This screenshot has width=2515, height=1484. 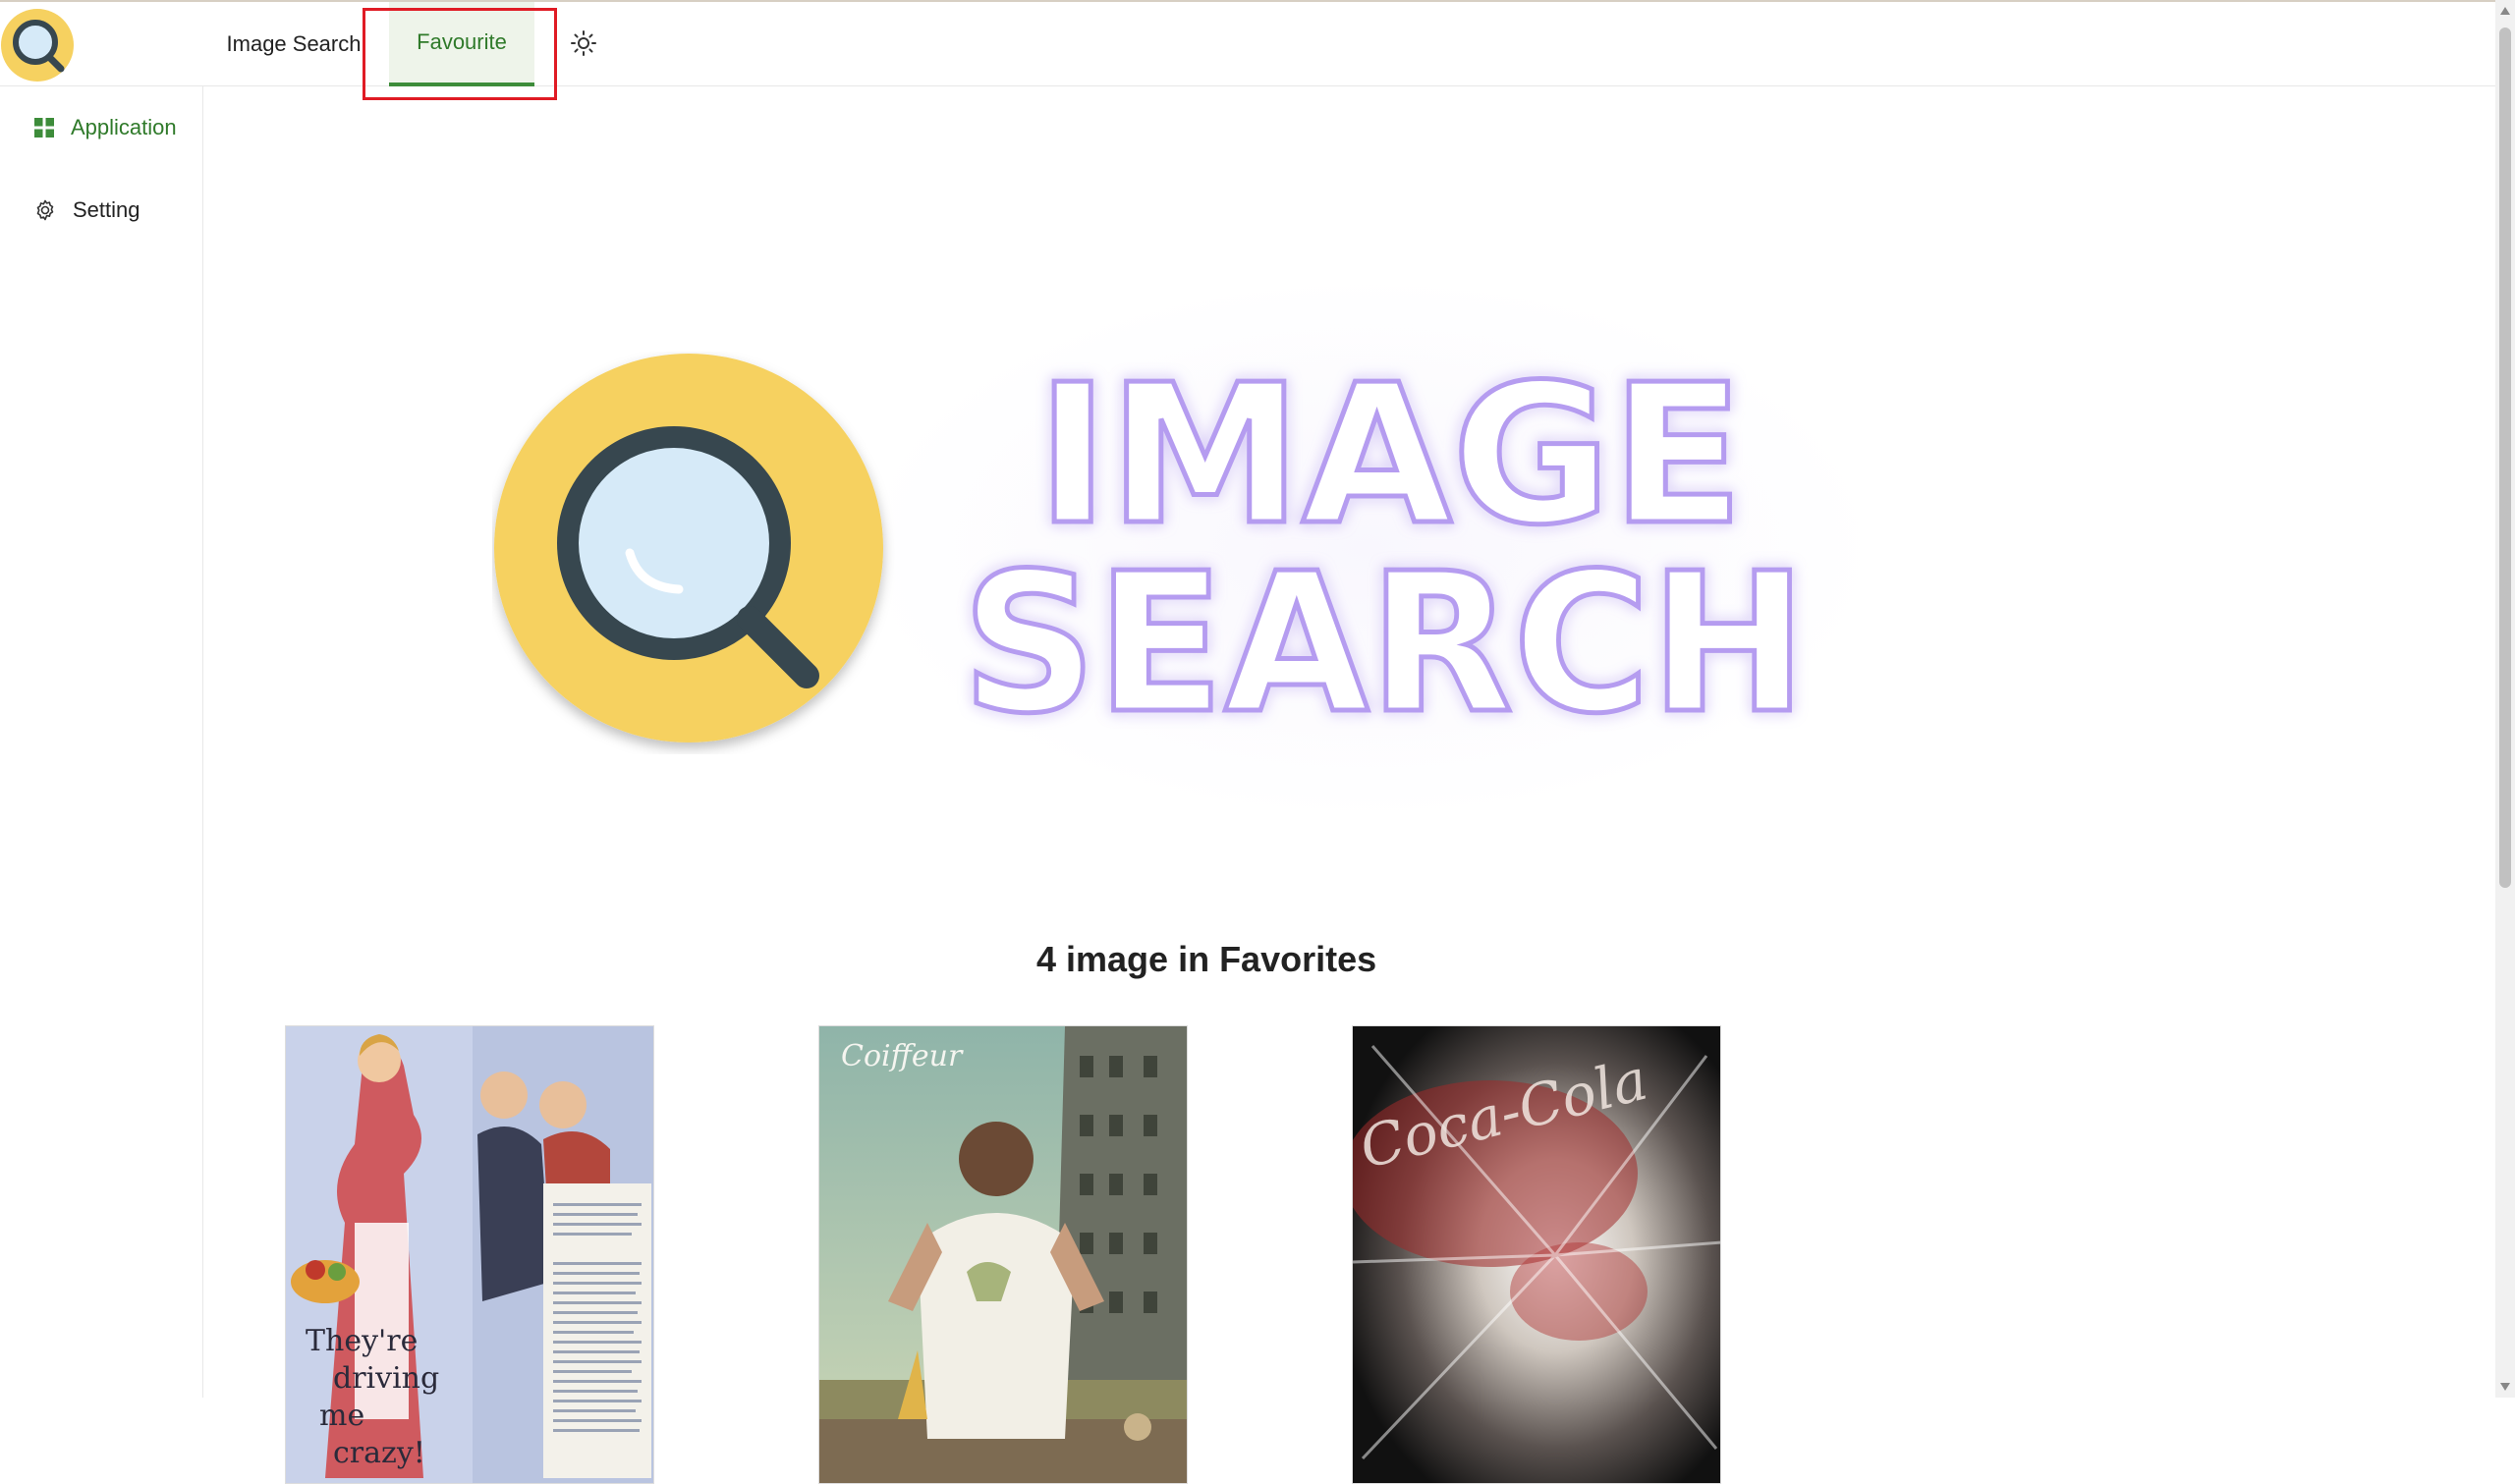 What do you see at coordinates (1247, 50) in the screenshot?
I see `top-navbar: Image Search Favourite` at bounding box center [1247, 50].